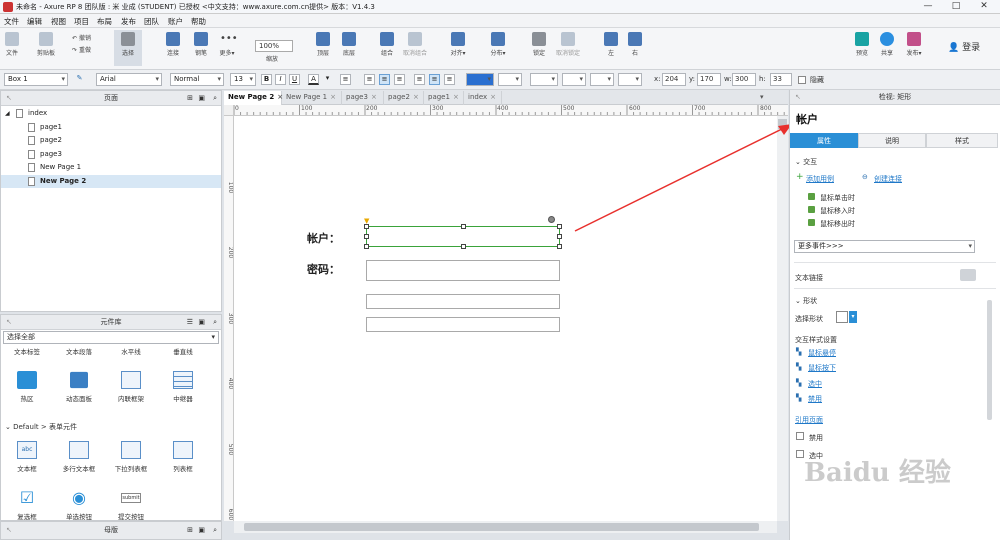  I want to click on more-tools-button: ••• 更多▾, so click(227, 43).